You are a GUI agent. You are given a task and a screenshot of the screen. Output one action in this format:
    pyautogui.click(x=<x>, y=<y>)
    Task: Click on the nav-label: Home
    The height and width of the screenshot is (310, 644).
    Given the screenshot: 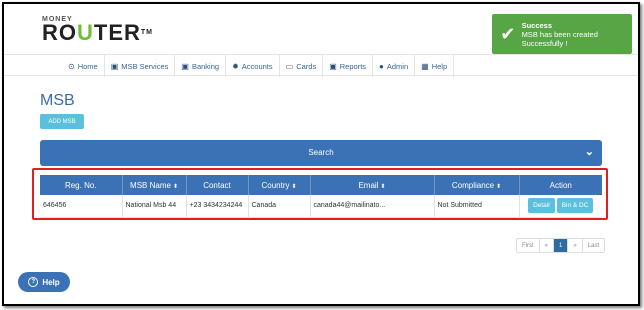 What is the action you would take?
    pyautogui.click(x=87, y=66)
    